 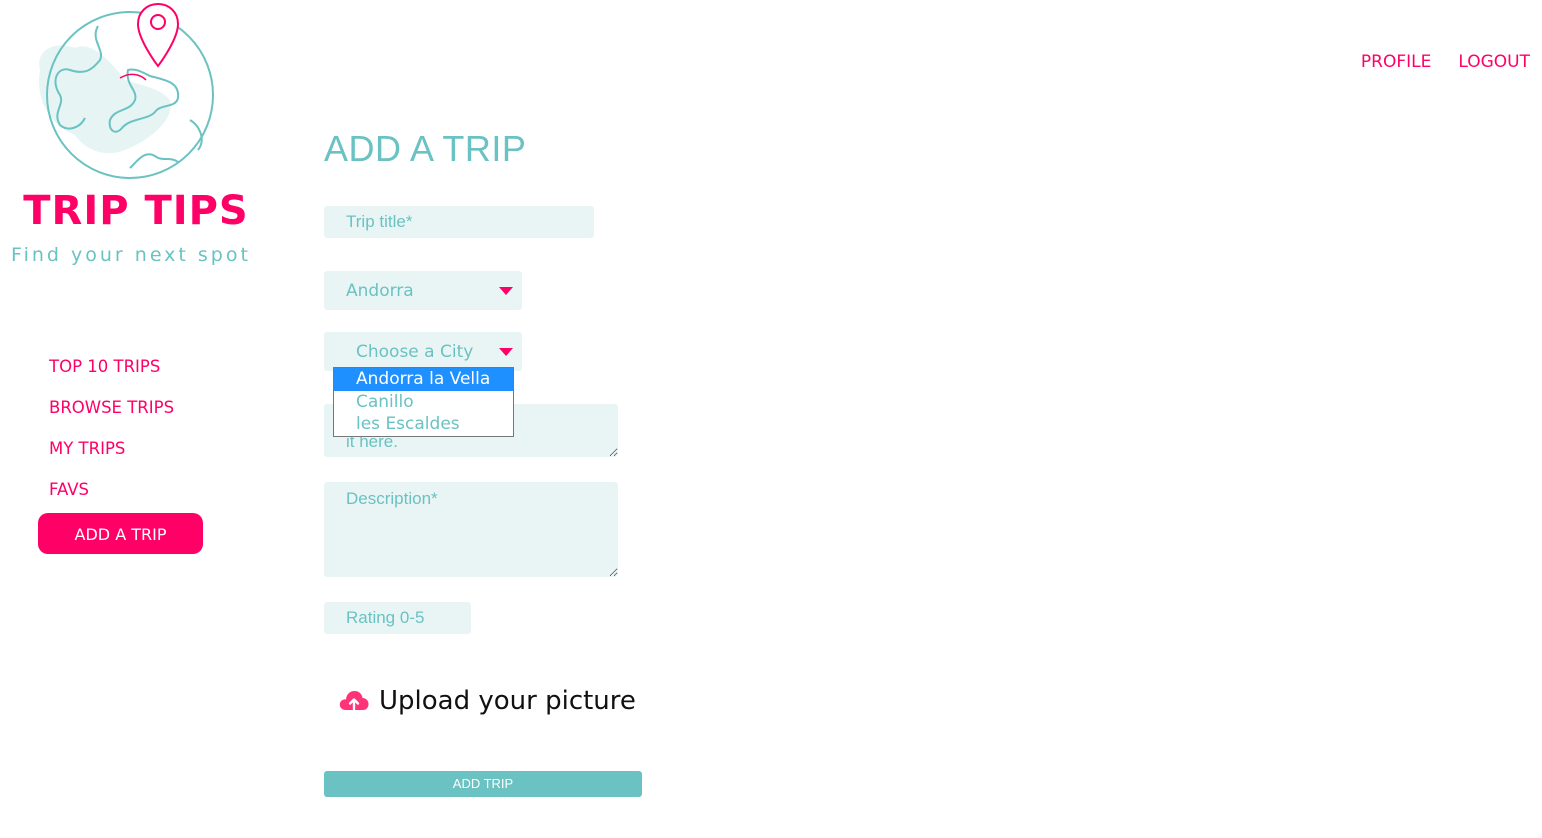 What do you see at coordinates (131, 255) in the screenshot?
I see `brand-tagline: Find your next spot` at bounding box center [131, 255].